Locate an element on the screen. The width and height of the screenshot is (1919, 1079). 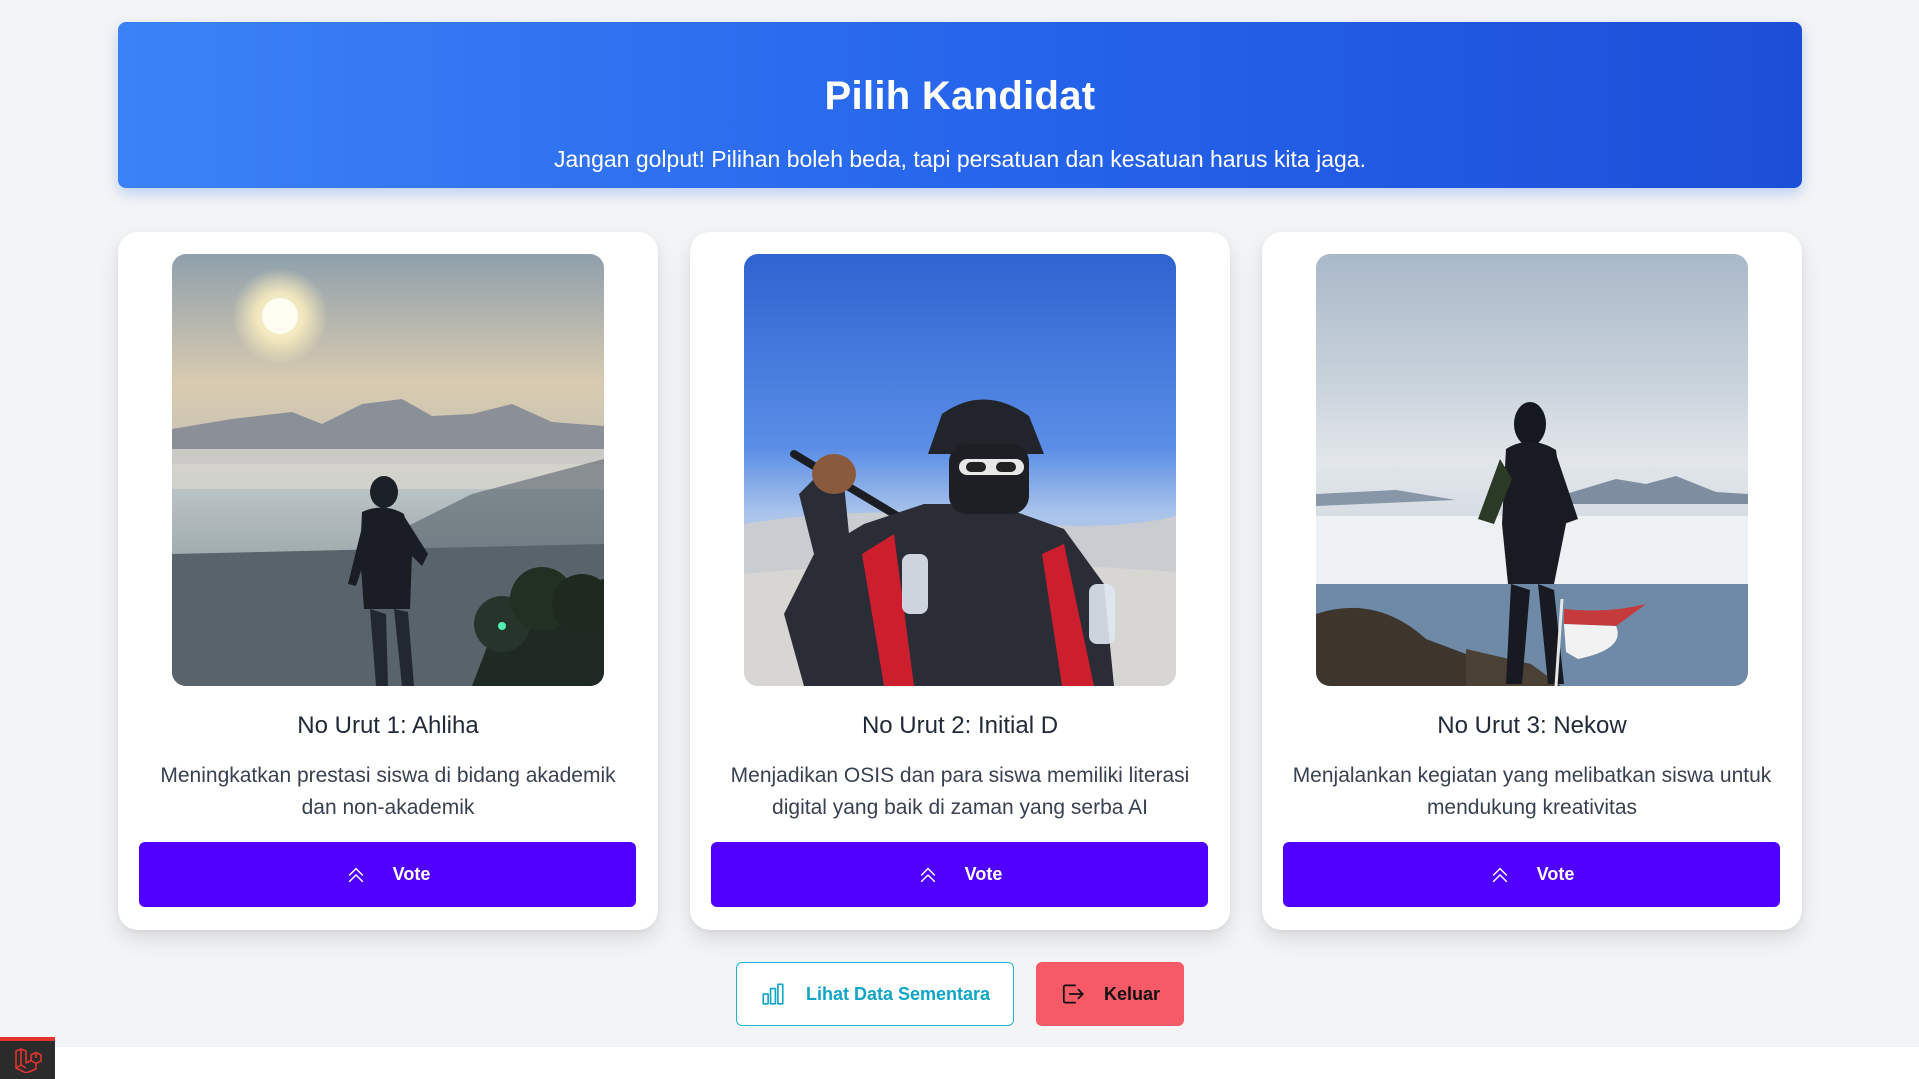
candidate-photo-2-image is located at coordinates (960, 470).